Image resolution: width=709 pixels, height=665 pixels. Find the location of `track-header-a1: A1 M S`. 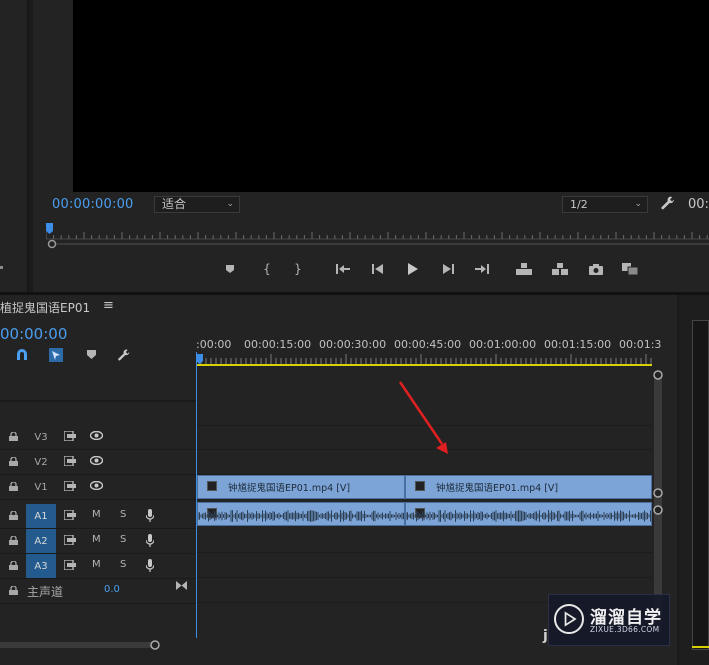

track-header-a1: A1 M S is located at coordinates (98, 516).